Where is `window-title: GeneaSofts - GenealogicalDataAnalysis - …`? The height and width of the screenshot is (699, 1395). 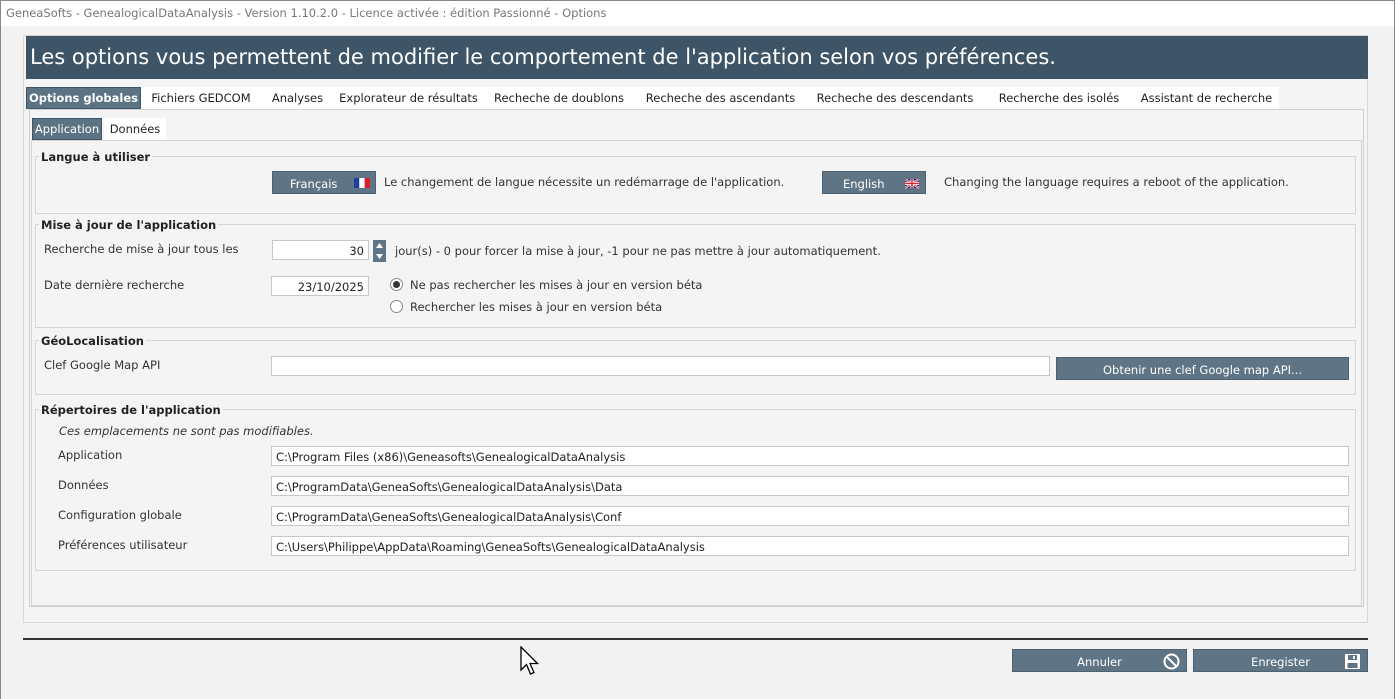 window-title: GeneaSofts - GenealogicalDataAnalysis - … is located at coordinates (697, 13).